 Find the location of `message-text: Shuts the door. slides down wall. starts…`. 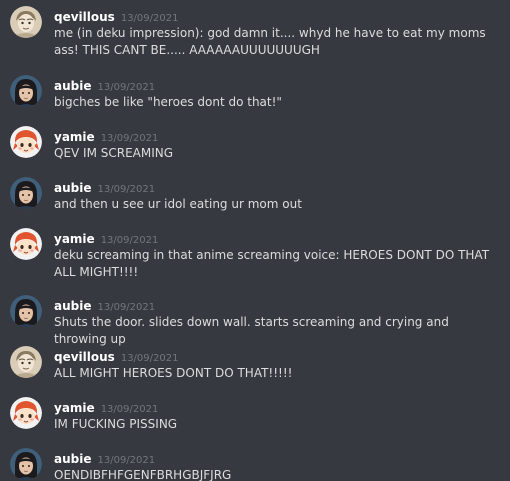

message-text: Shuts the door. slides down wall. starts… is located at coordinates (251, 330).